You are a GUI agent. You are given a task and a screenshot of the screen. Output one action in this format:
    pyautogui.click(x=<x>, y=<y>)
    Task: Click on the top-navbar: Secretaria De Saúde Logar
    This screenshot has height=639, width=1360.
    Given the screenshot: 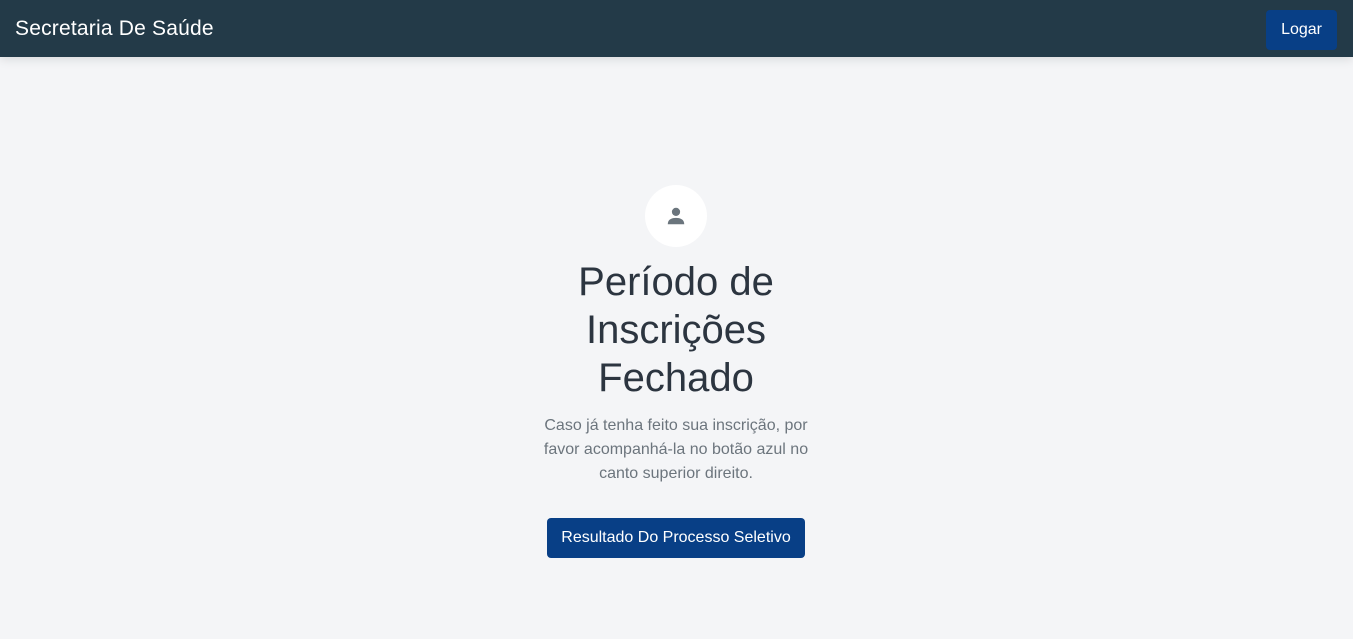 What is the action you would take?
    pyautogui.click(x=676, y=28)
    